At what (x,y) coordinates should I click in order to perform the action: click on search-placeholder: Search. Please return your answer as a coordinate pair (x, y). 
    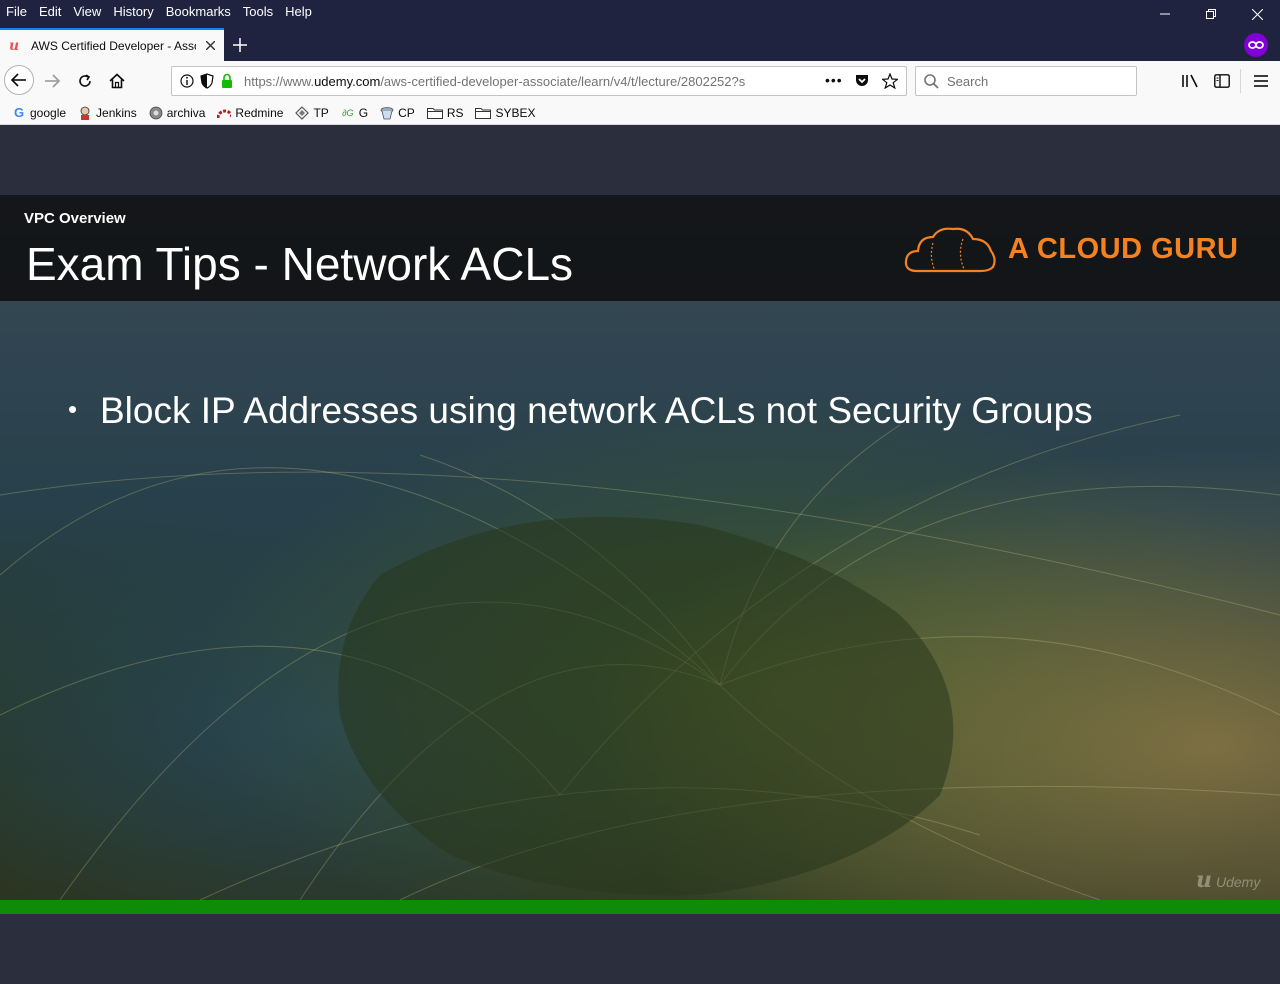
    Looking at the image, I should click on (968, 81).